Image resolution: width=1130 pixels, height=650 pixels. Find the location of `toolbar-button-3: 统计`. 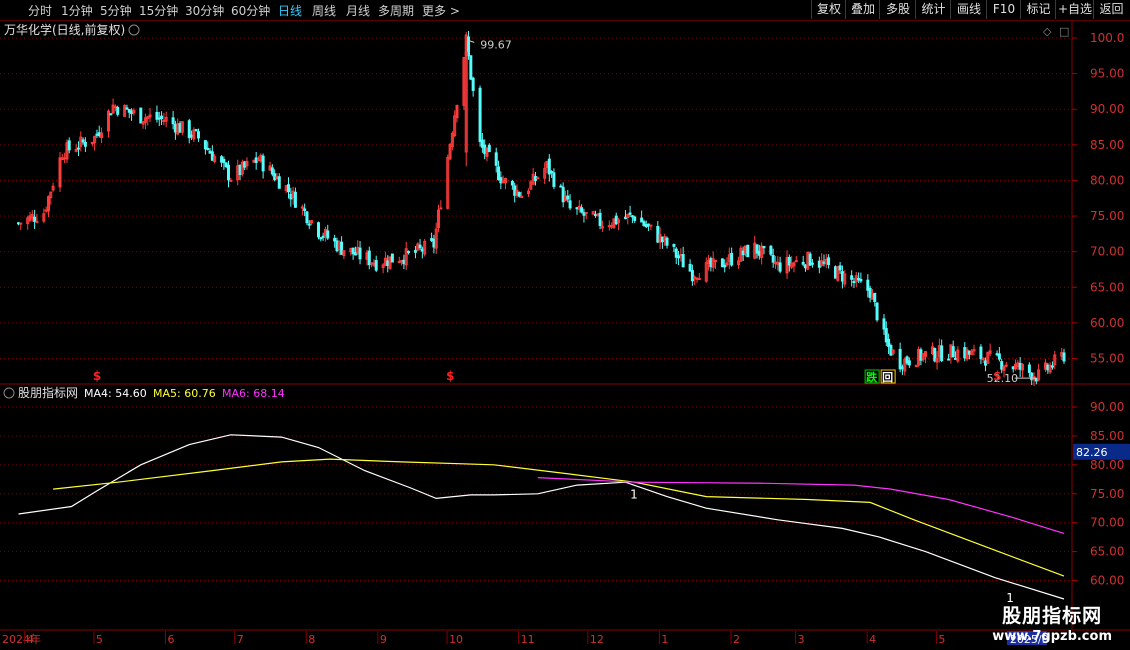

toolbar-button-3: 统计 is located at coordinates (933, 9).